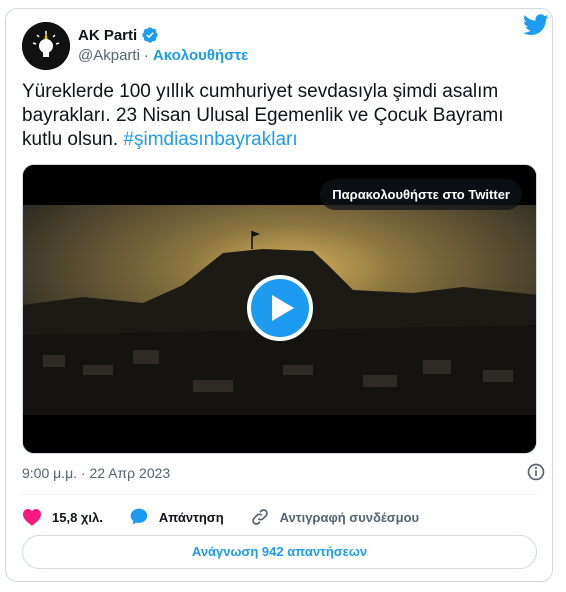 This screenshot has width=566, height=592. I want to click on play-button, so click(280, 308).